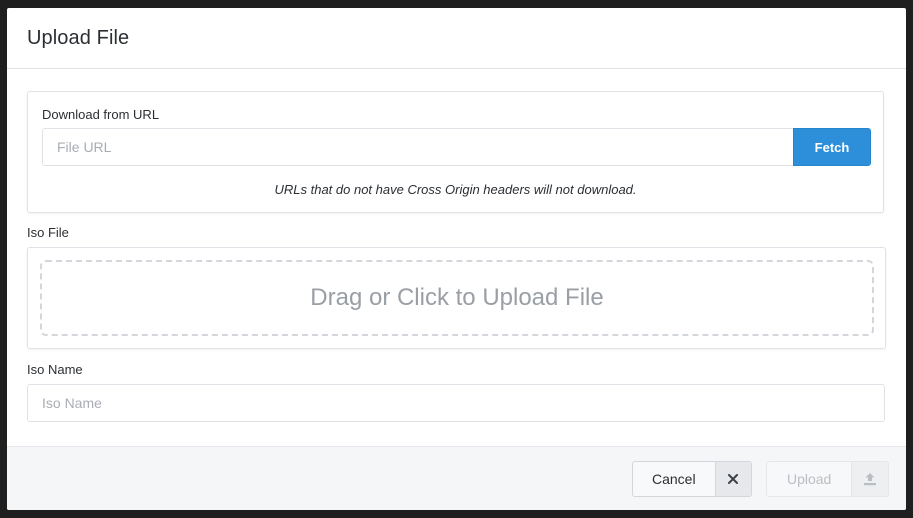 The image size is (913, 518). What do you see at coordinates (456, 478) in the screenshot?
I see `dialog-footer: Cancel Upload` at bounding box center [456, 478].